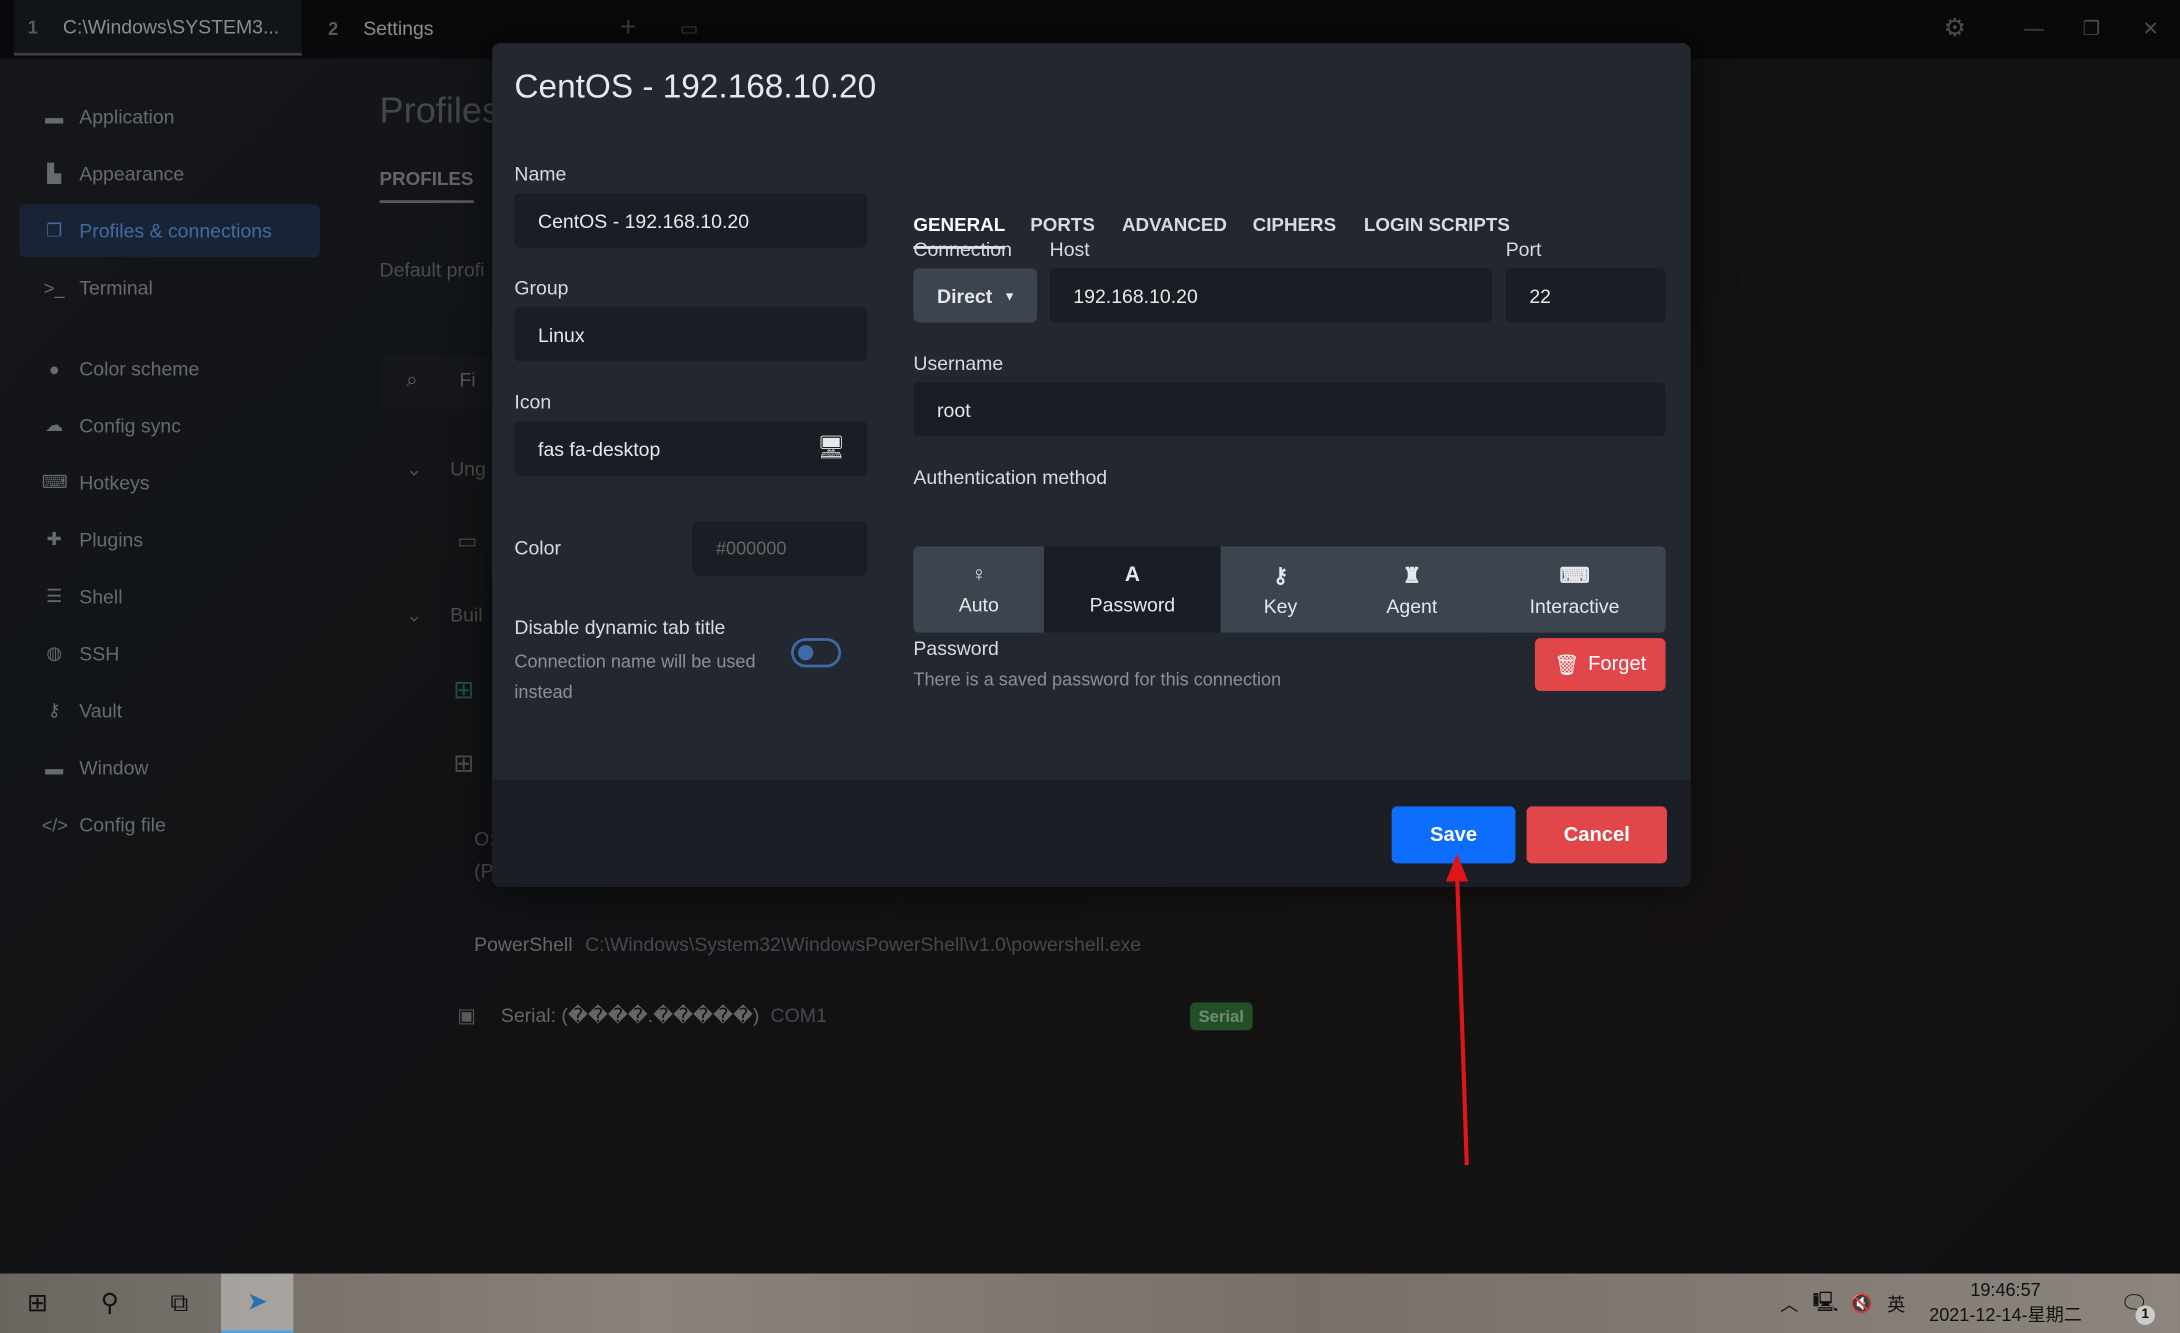  Describe the element at coordinates (691, 334) in the screenshot. I see `group-input: Linux` at that location.